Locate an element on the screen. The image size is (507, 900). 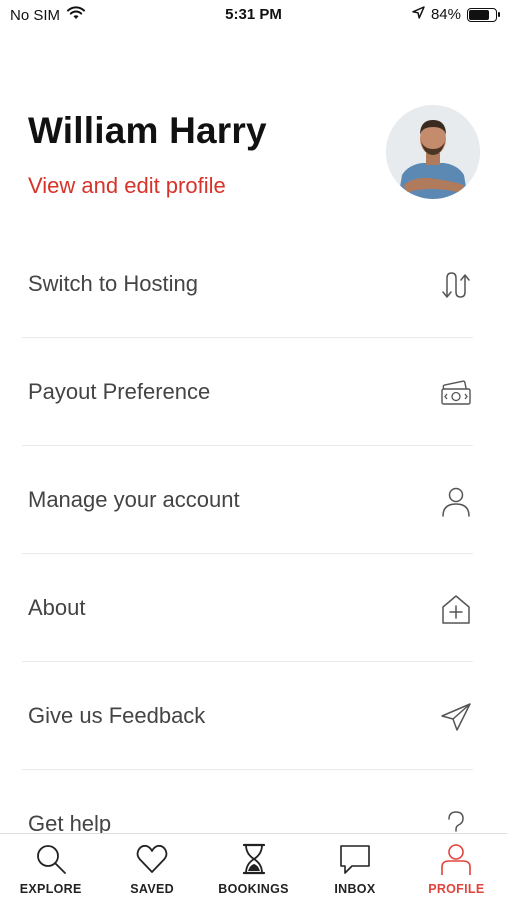
battery-icon is located at coordinates (483, 14).